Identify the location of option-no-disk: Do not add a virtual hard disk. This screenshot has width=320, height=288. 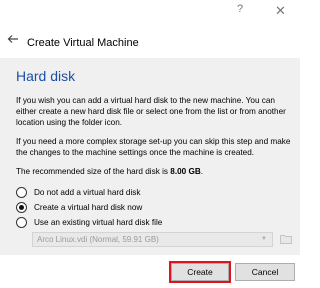
(78, 192).